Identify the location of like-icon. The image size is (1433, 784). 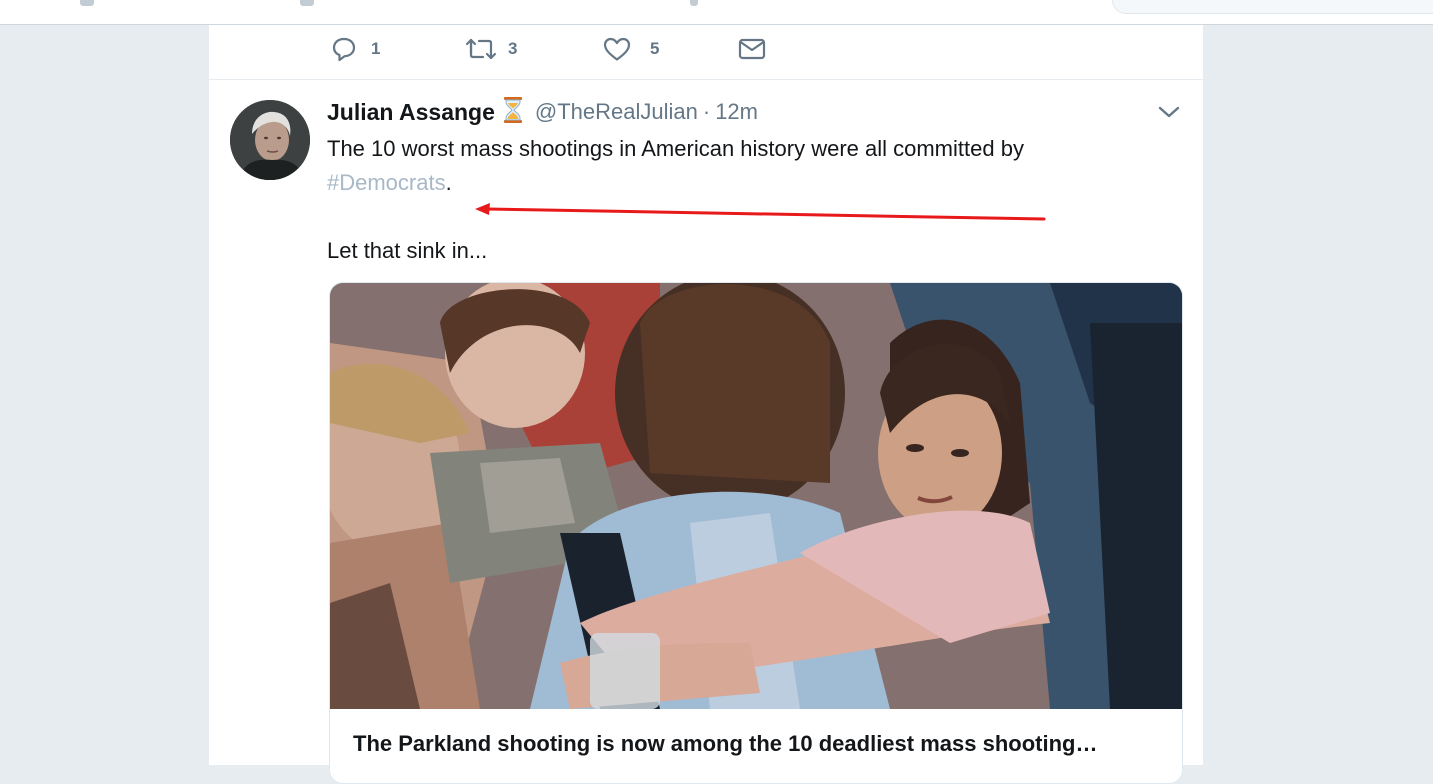
(617, 49).